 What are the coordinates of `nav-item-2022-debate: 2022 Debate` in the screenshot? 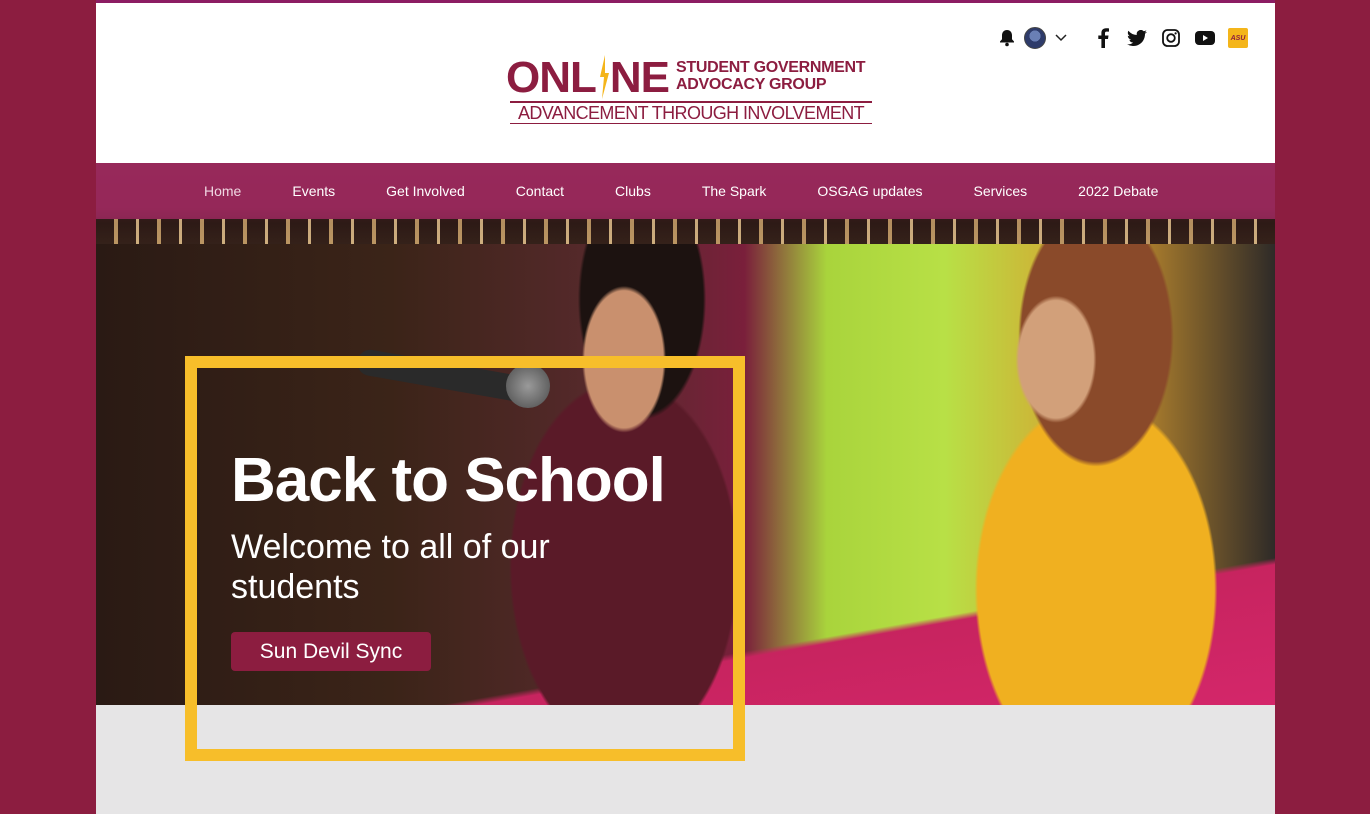 It's located at (1118, 191).